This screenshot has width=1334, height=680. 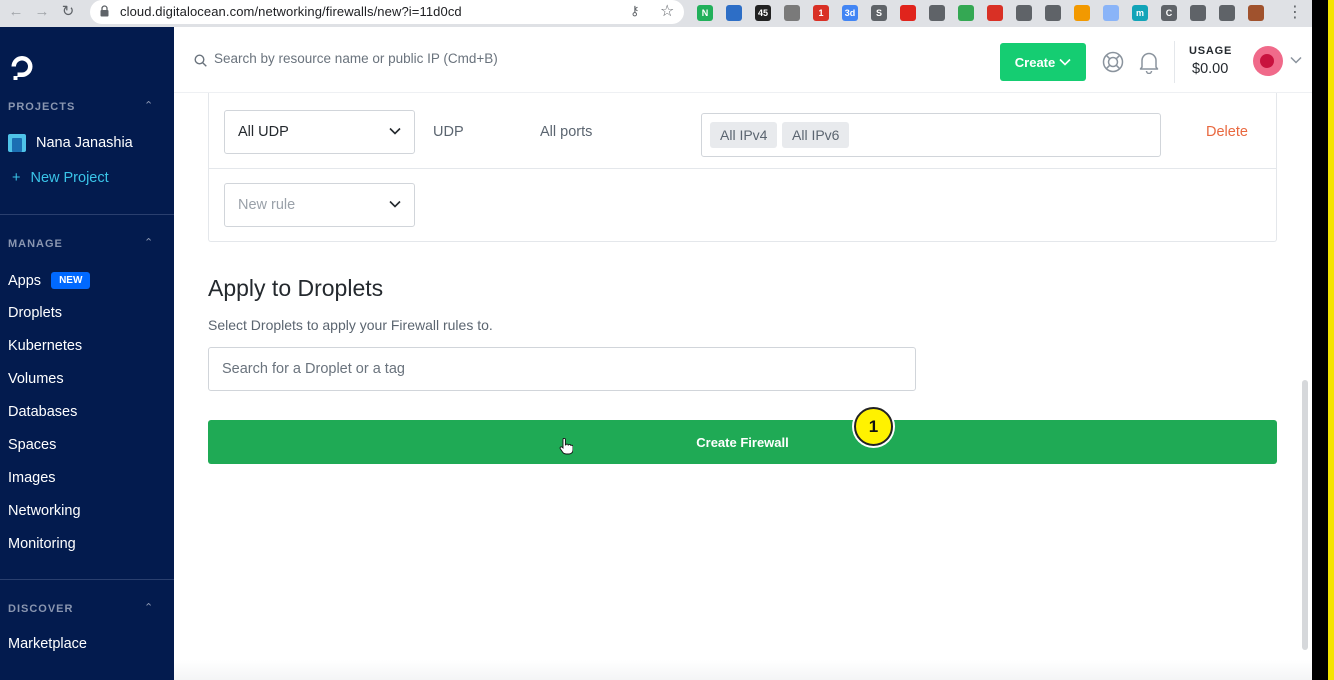 I want to click on new-project-link: + New Project, so click(x=60, y=178).